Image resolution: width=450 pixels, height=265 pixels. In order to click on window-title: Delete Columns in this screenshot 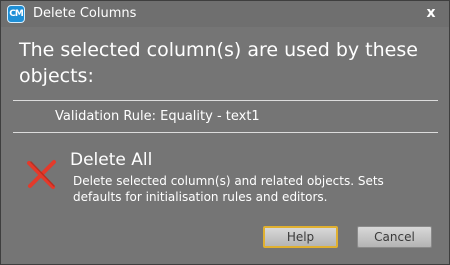, I will do `click(85, 13)`.